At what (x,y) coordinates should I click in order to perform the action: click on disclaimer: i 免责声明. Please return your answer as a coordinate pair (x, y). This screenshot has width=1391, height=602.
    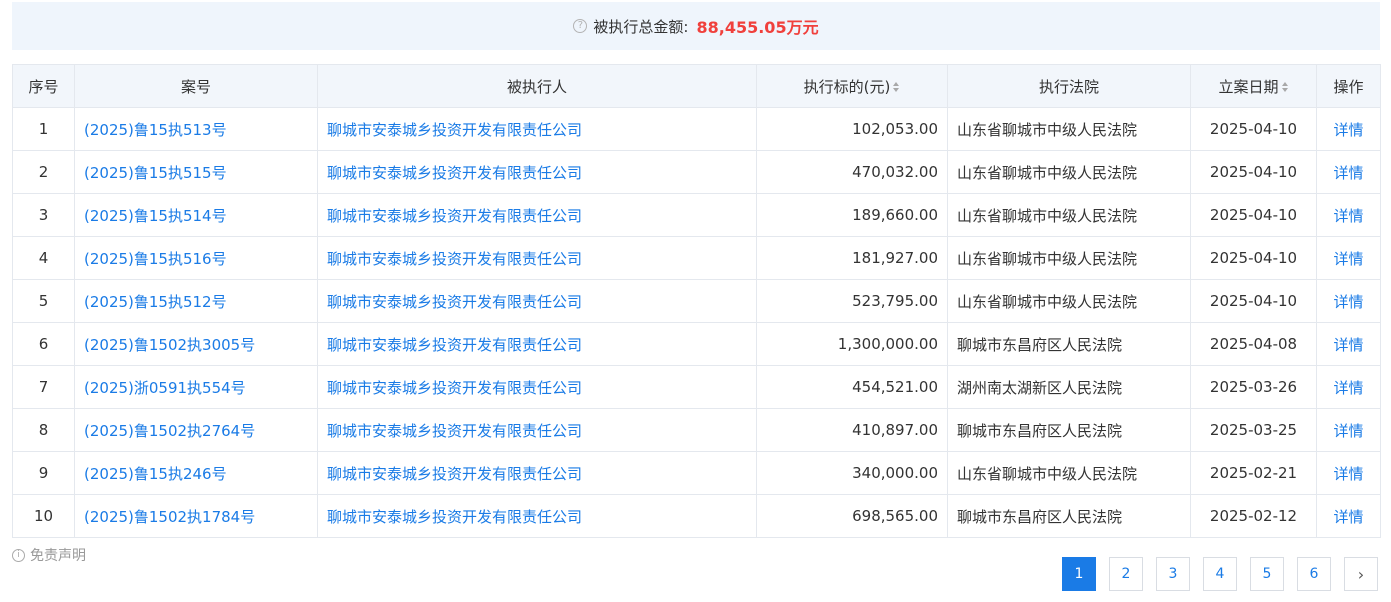
    Looking at the image, I should click on (49, 555).